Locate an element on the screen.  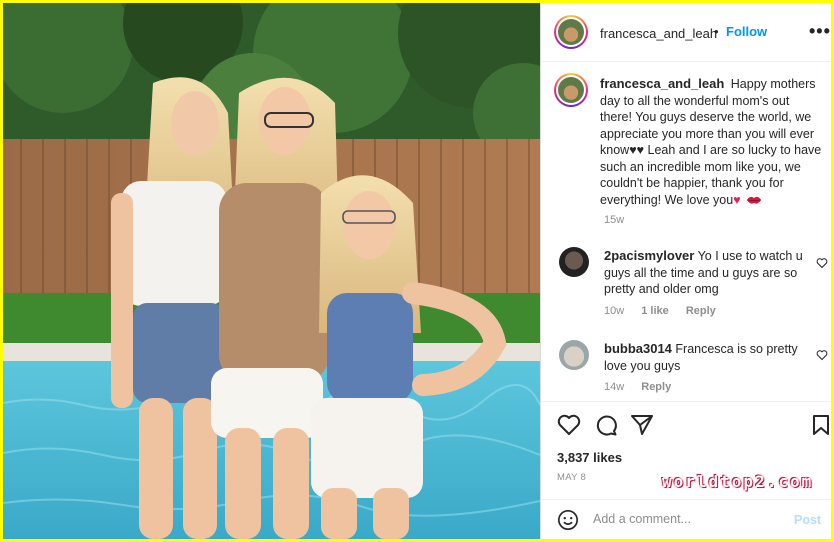
comment-time: 10w is located at coordinates (614, 311).